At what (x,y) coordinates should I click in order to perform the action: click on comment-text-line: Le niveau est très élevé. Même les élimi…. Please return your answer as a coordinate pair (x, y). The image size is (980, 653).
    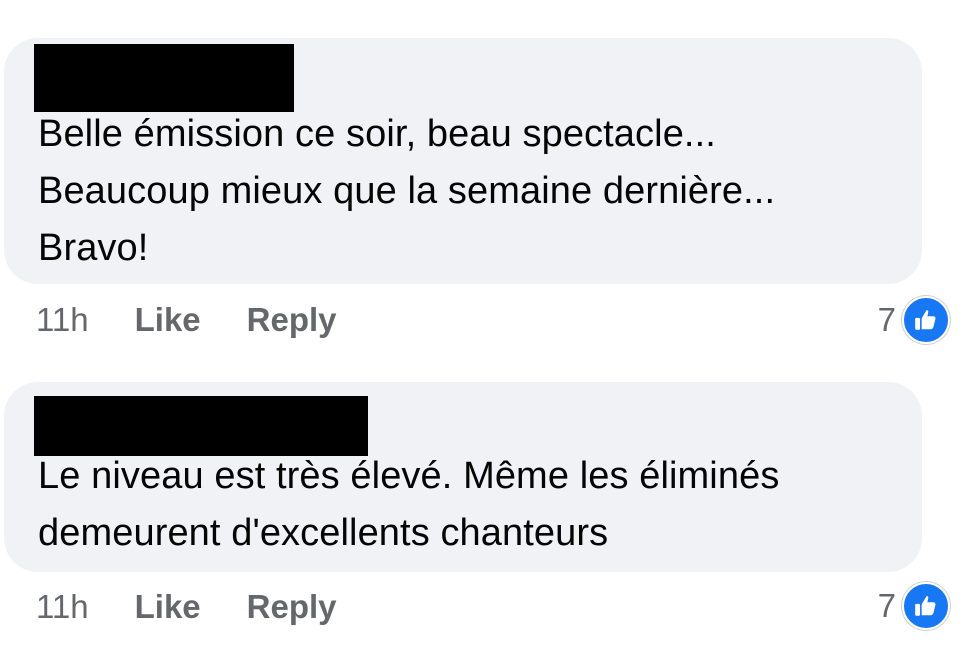
    Looking at the image, I should click on (409, 476).